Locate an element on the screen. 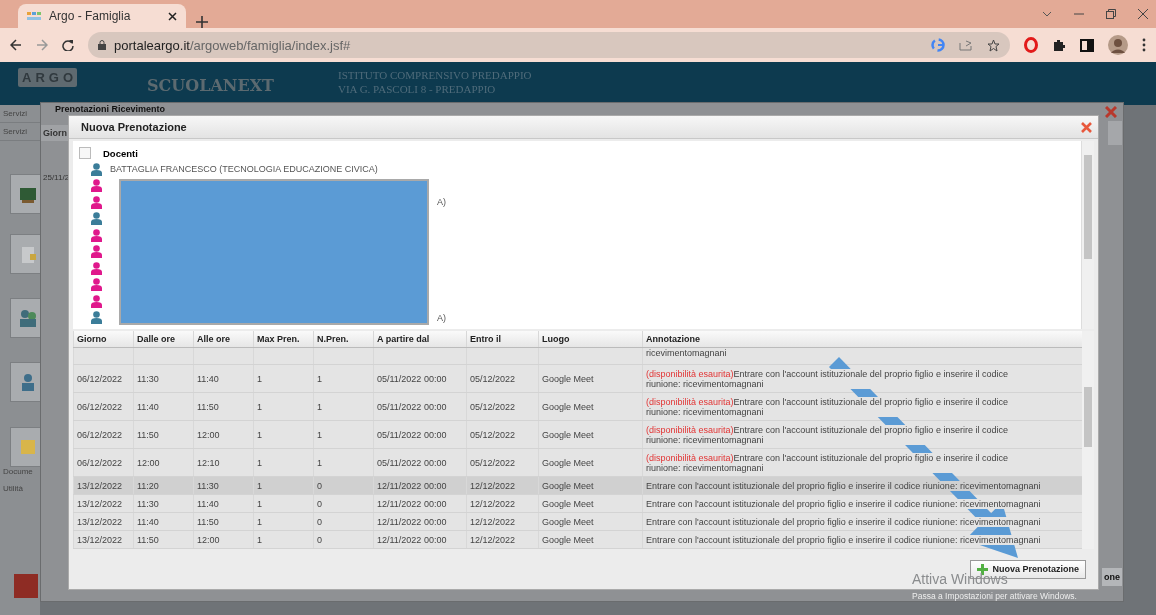  close-icon is located at coordinates (172, 16).